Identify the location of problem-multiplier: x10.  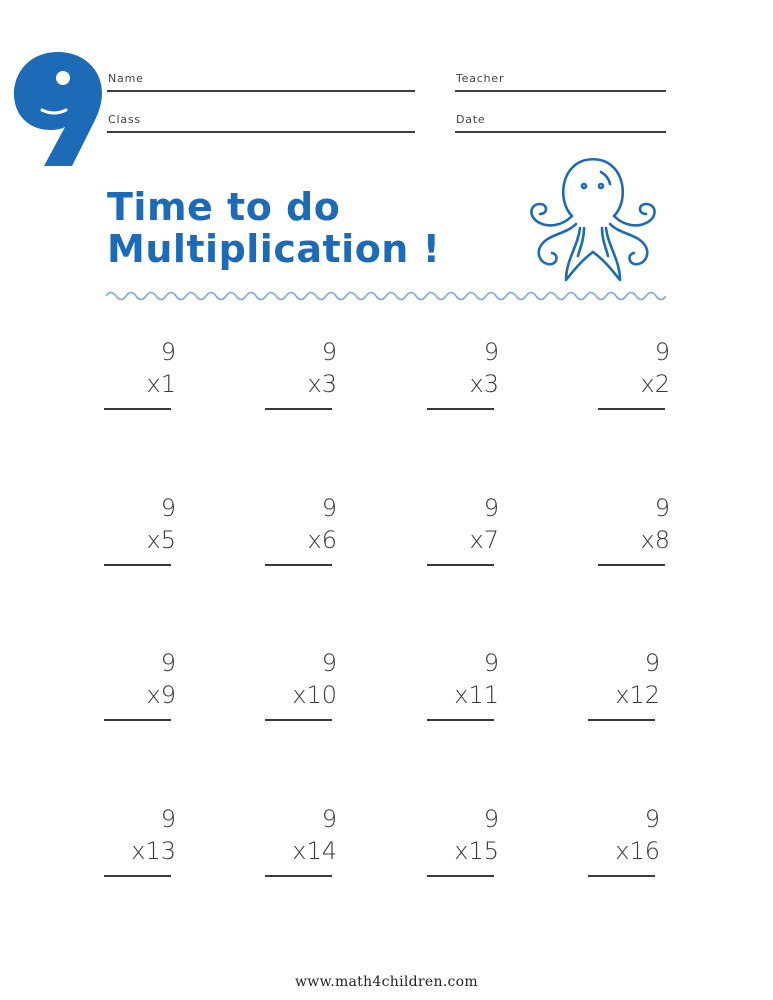
(314, 695).